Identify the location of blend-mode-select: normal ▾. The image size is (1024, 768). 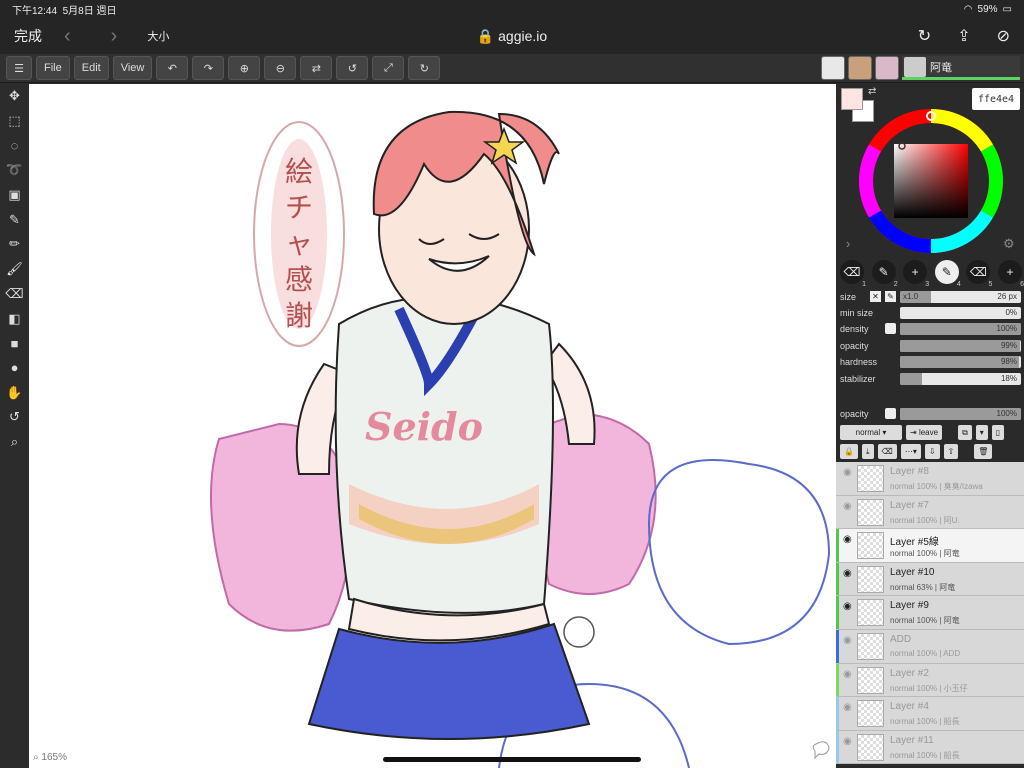
(871, 432).